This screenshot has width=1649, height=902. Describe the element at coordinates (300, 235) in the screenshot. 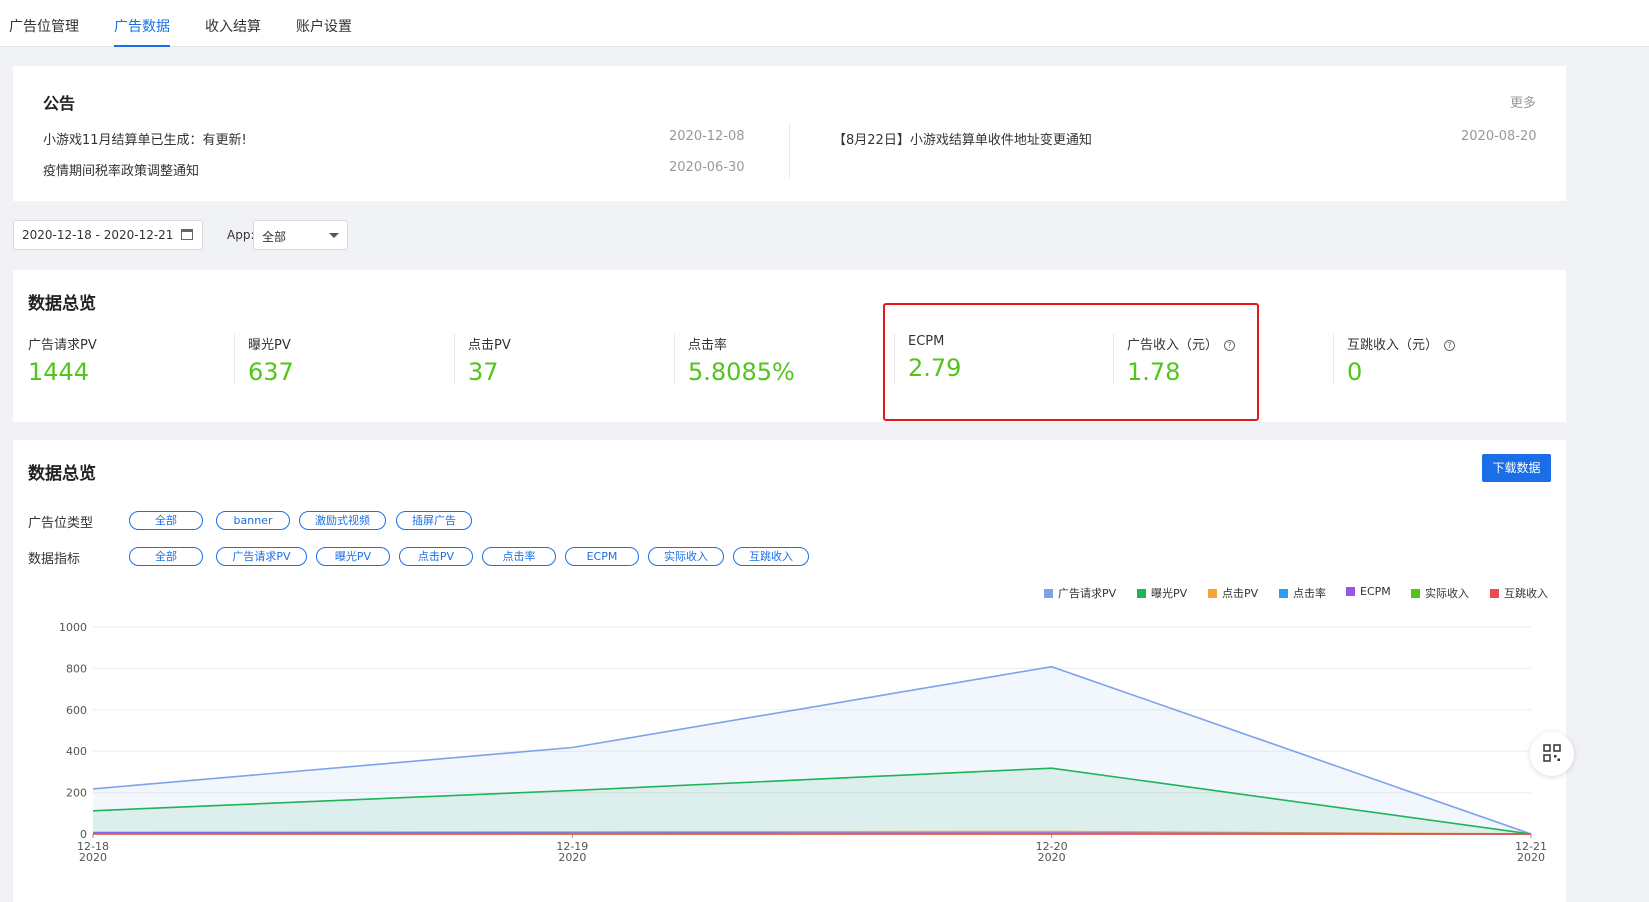

I see `app-select: 全部` at that location.